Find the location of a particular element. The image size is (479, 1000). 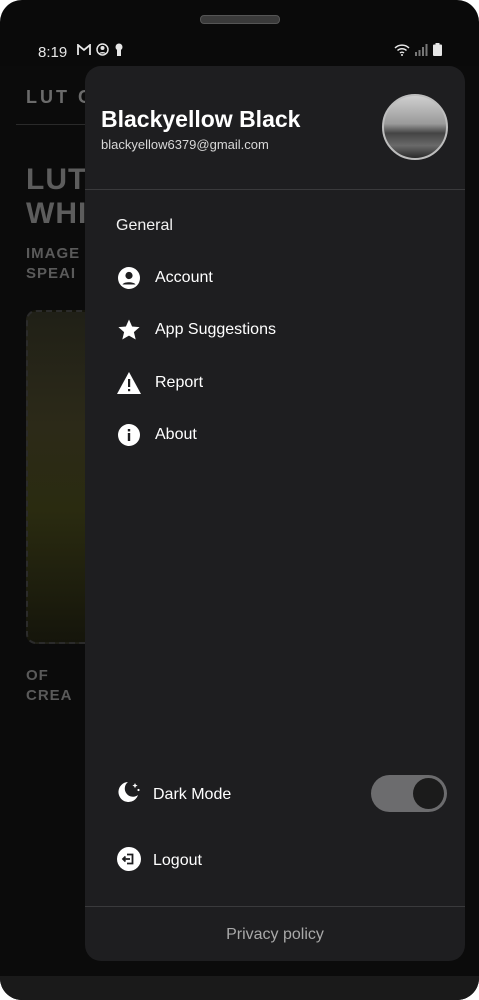

wifi-icon is located at coordinates (402, 51).